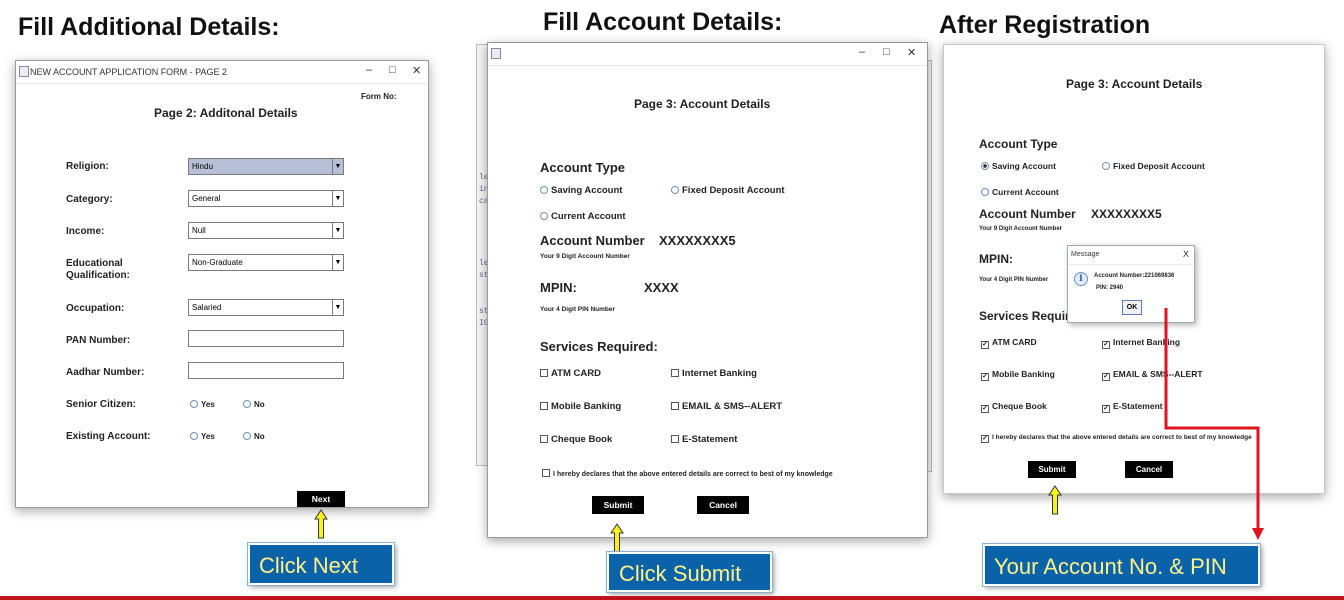  What do you see at coordinates (985, 166) in the screenshot?
I see `radio-selected-icon` at bounding box center [985, 166].